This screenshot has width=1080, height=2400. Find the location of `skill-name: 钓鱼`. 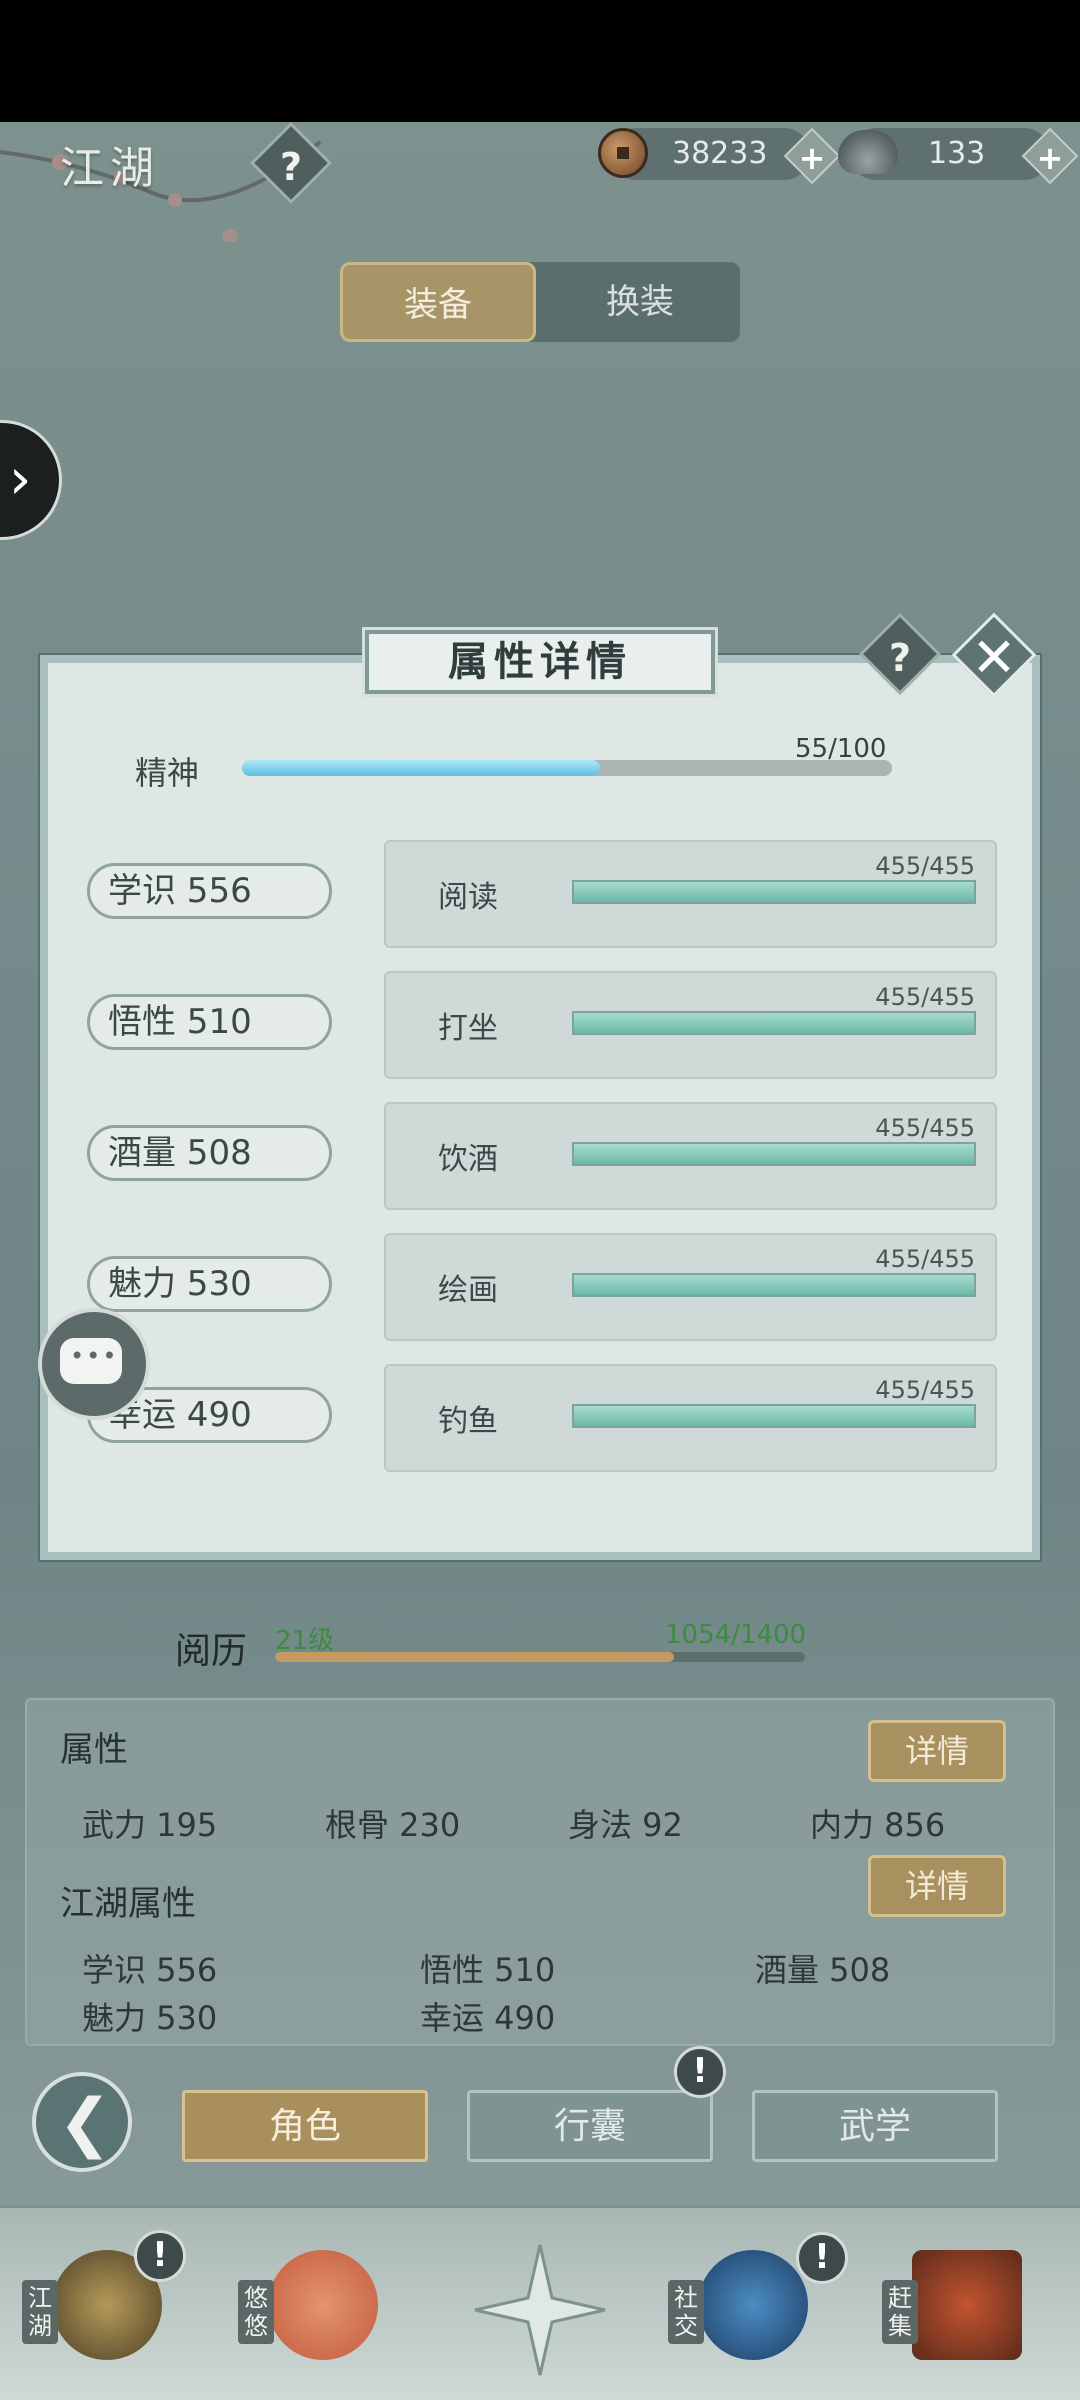

skill-name: 钓鱼 is located at coordinates (468, 1421).